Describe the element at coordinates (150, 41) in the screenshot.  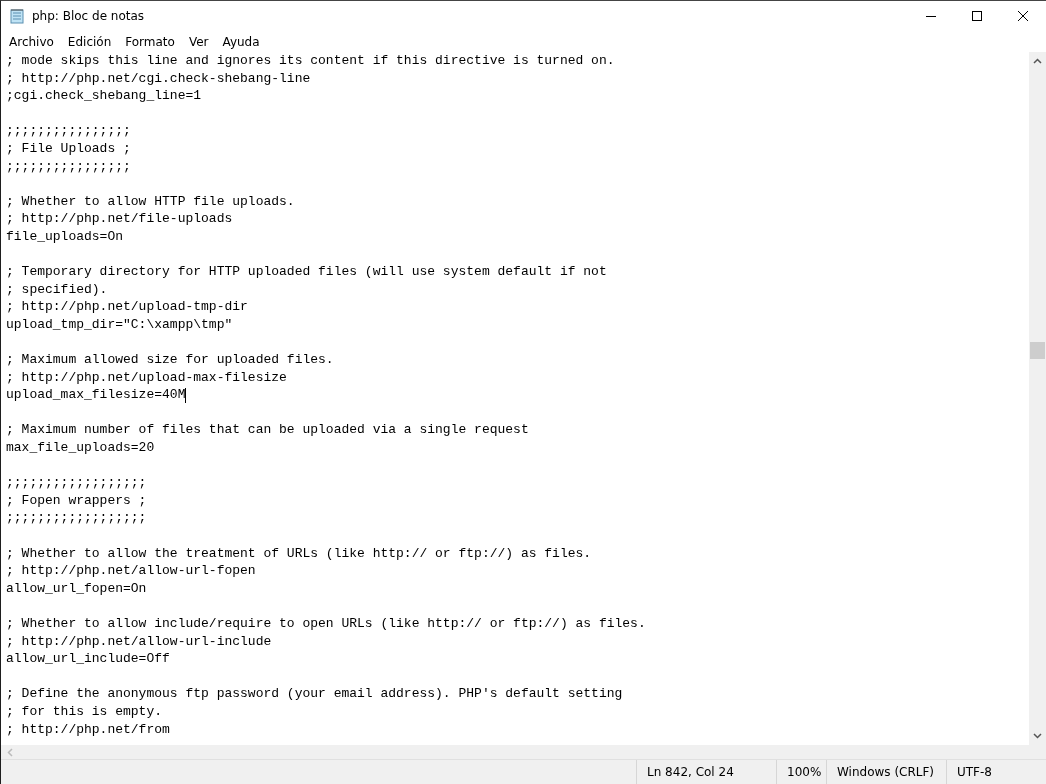
I see `menu-item: Formato` at that location.